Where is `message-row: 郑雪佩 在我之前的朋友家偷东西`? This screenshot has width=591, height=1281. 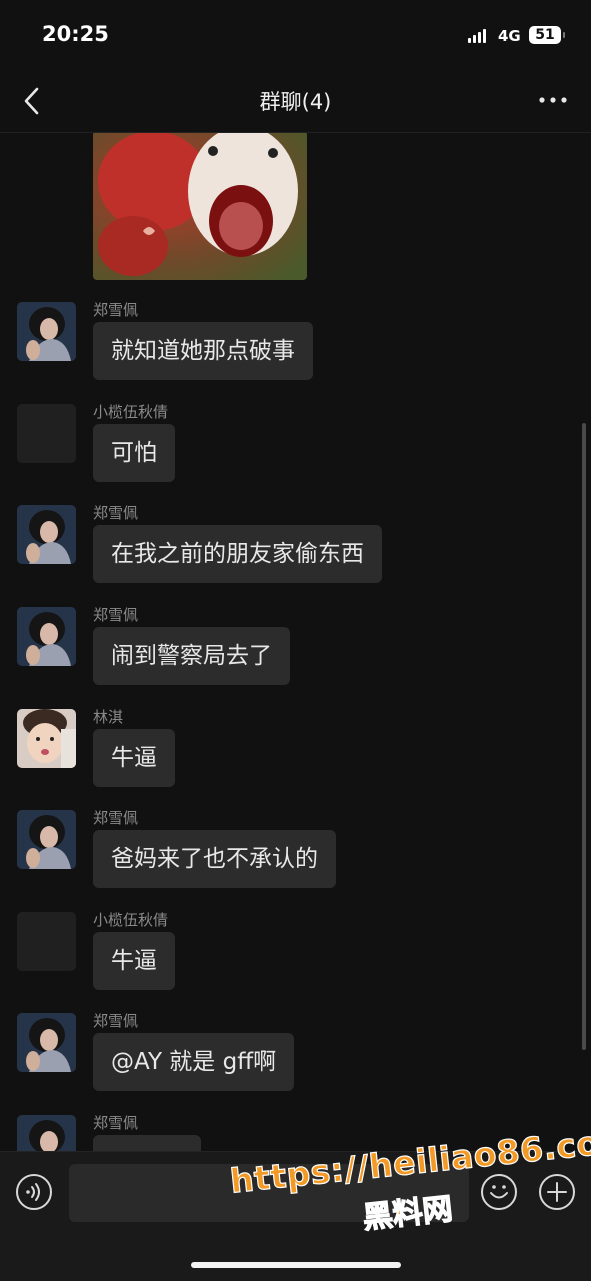 message-row: 郑雪佩 在我之前的朋友家偷东西 is located at coordinates (295, 548).